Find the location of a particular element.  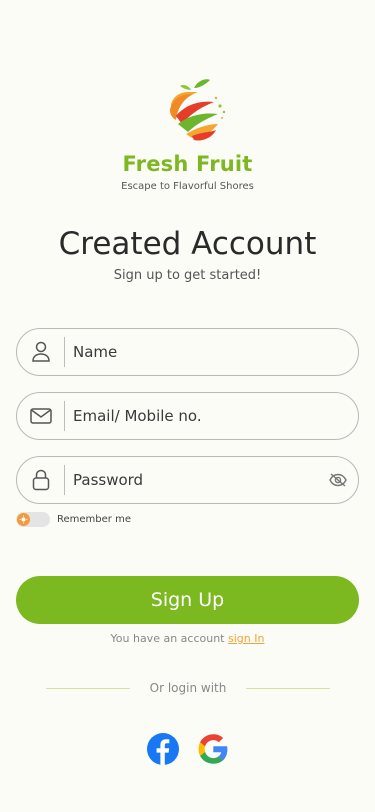

remember-me: Remember me is located at coordinates (73, 519).